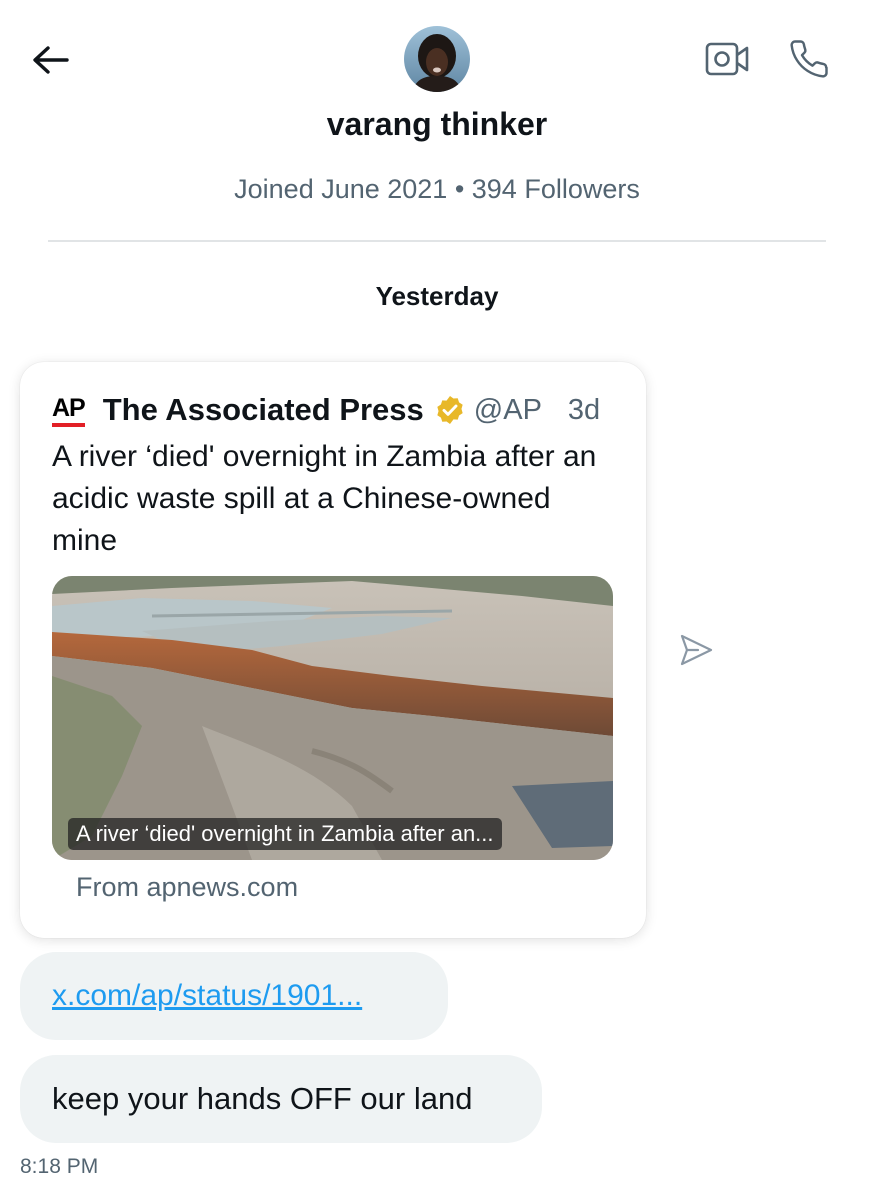 The width and height of the screenshot is (874, 1200). I want to click on contact-name: varang thinker, so click(437, 124).